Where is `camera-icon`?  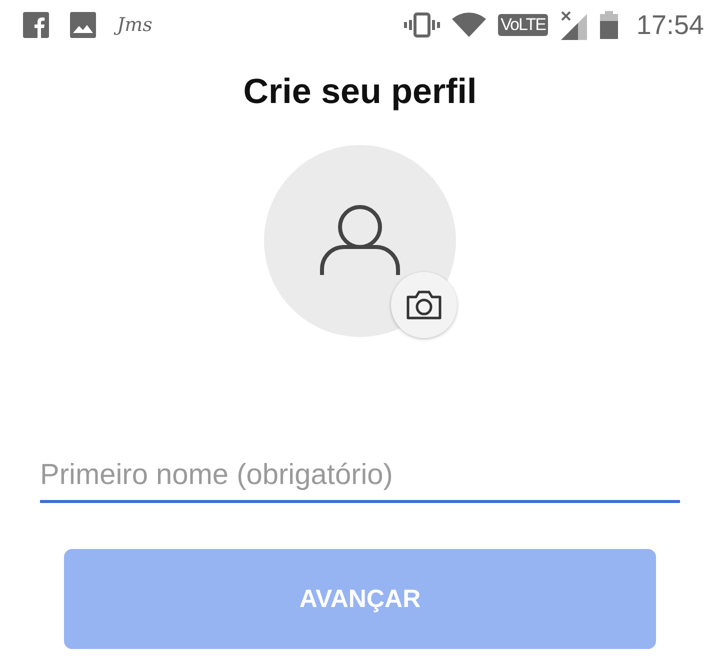 camera-icon is located at coordinates (424, 305).